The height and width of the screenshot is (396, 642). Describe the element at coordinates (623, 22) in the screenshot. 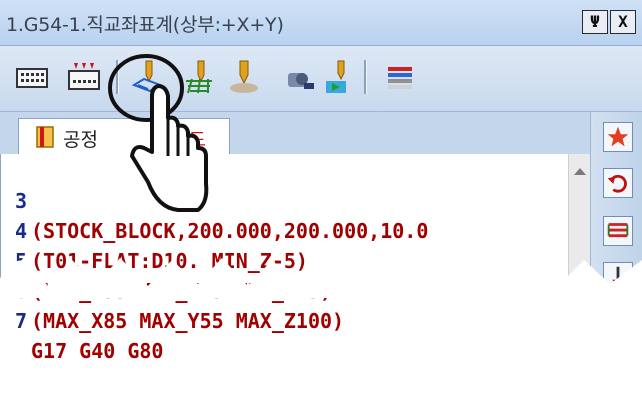

I see `close-button: X` at that location.